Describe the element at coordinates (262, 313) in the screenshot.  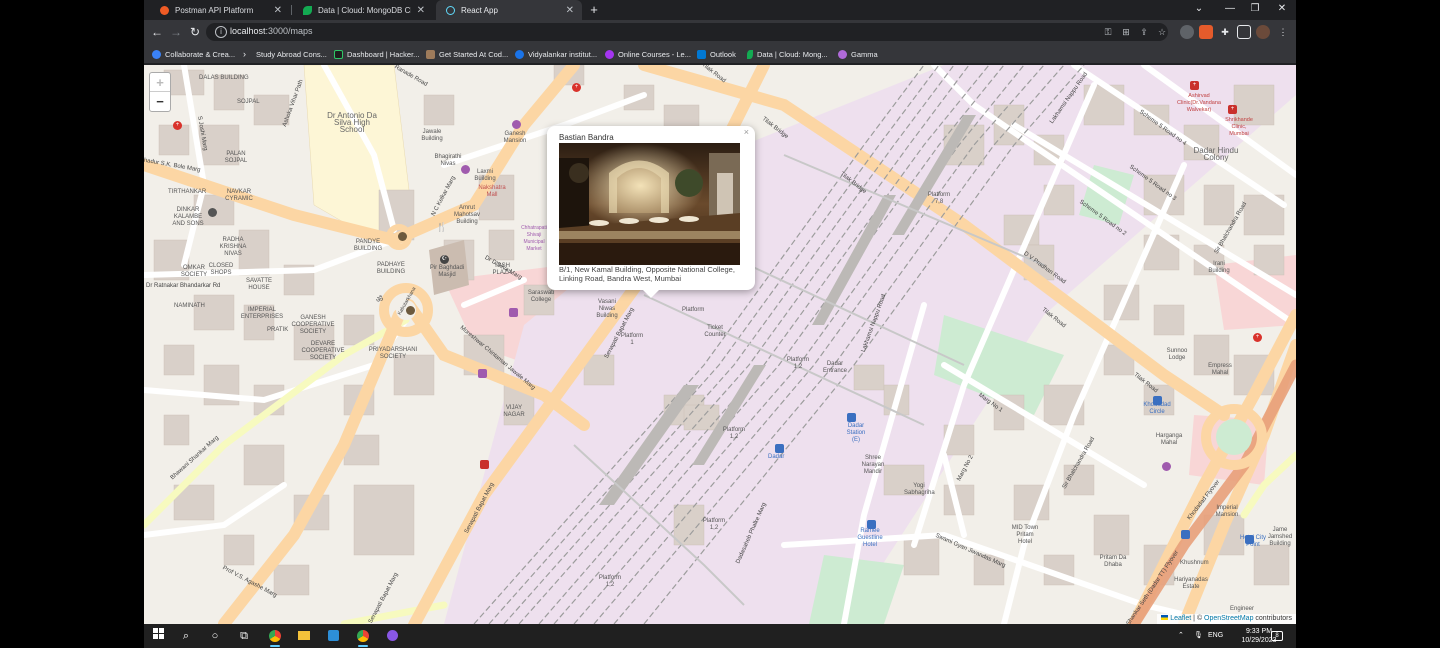
I see `map-label: IMPERIAL ENTERPRISES` at that location.